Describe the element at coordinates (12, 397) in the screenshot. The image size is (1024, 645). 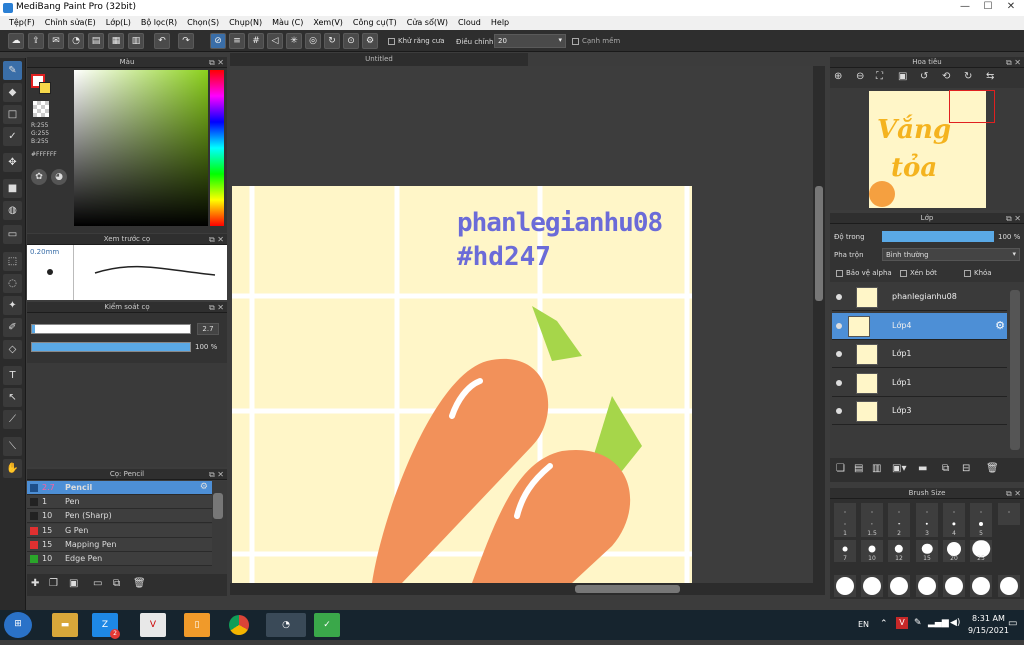
I see `operation-tool-icon: ↖` at that location.